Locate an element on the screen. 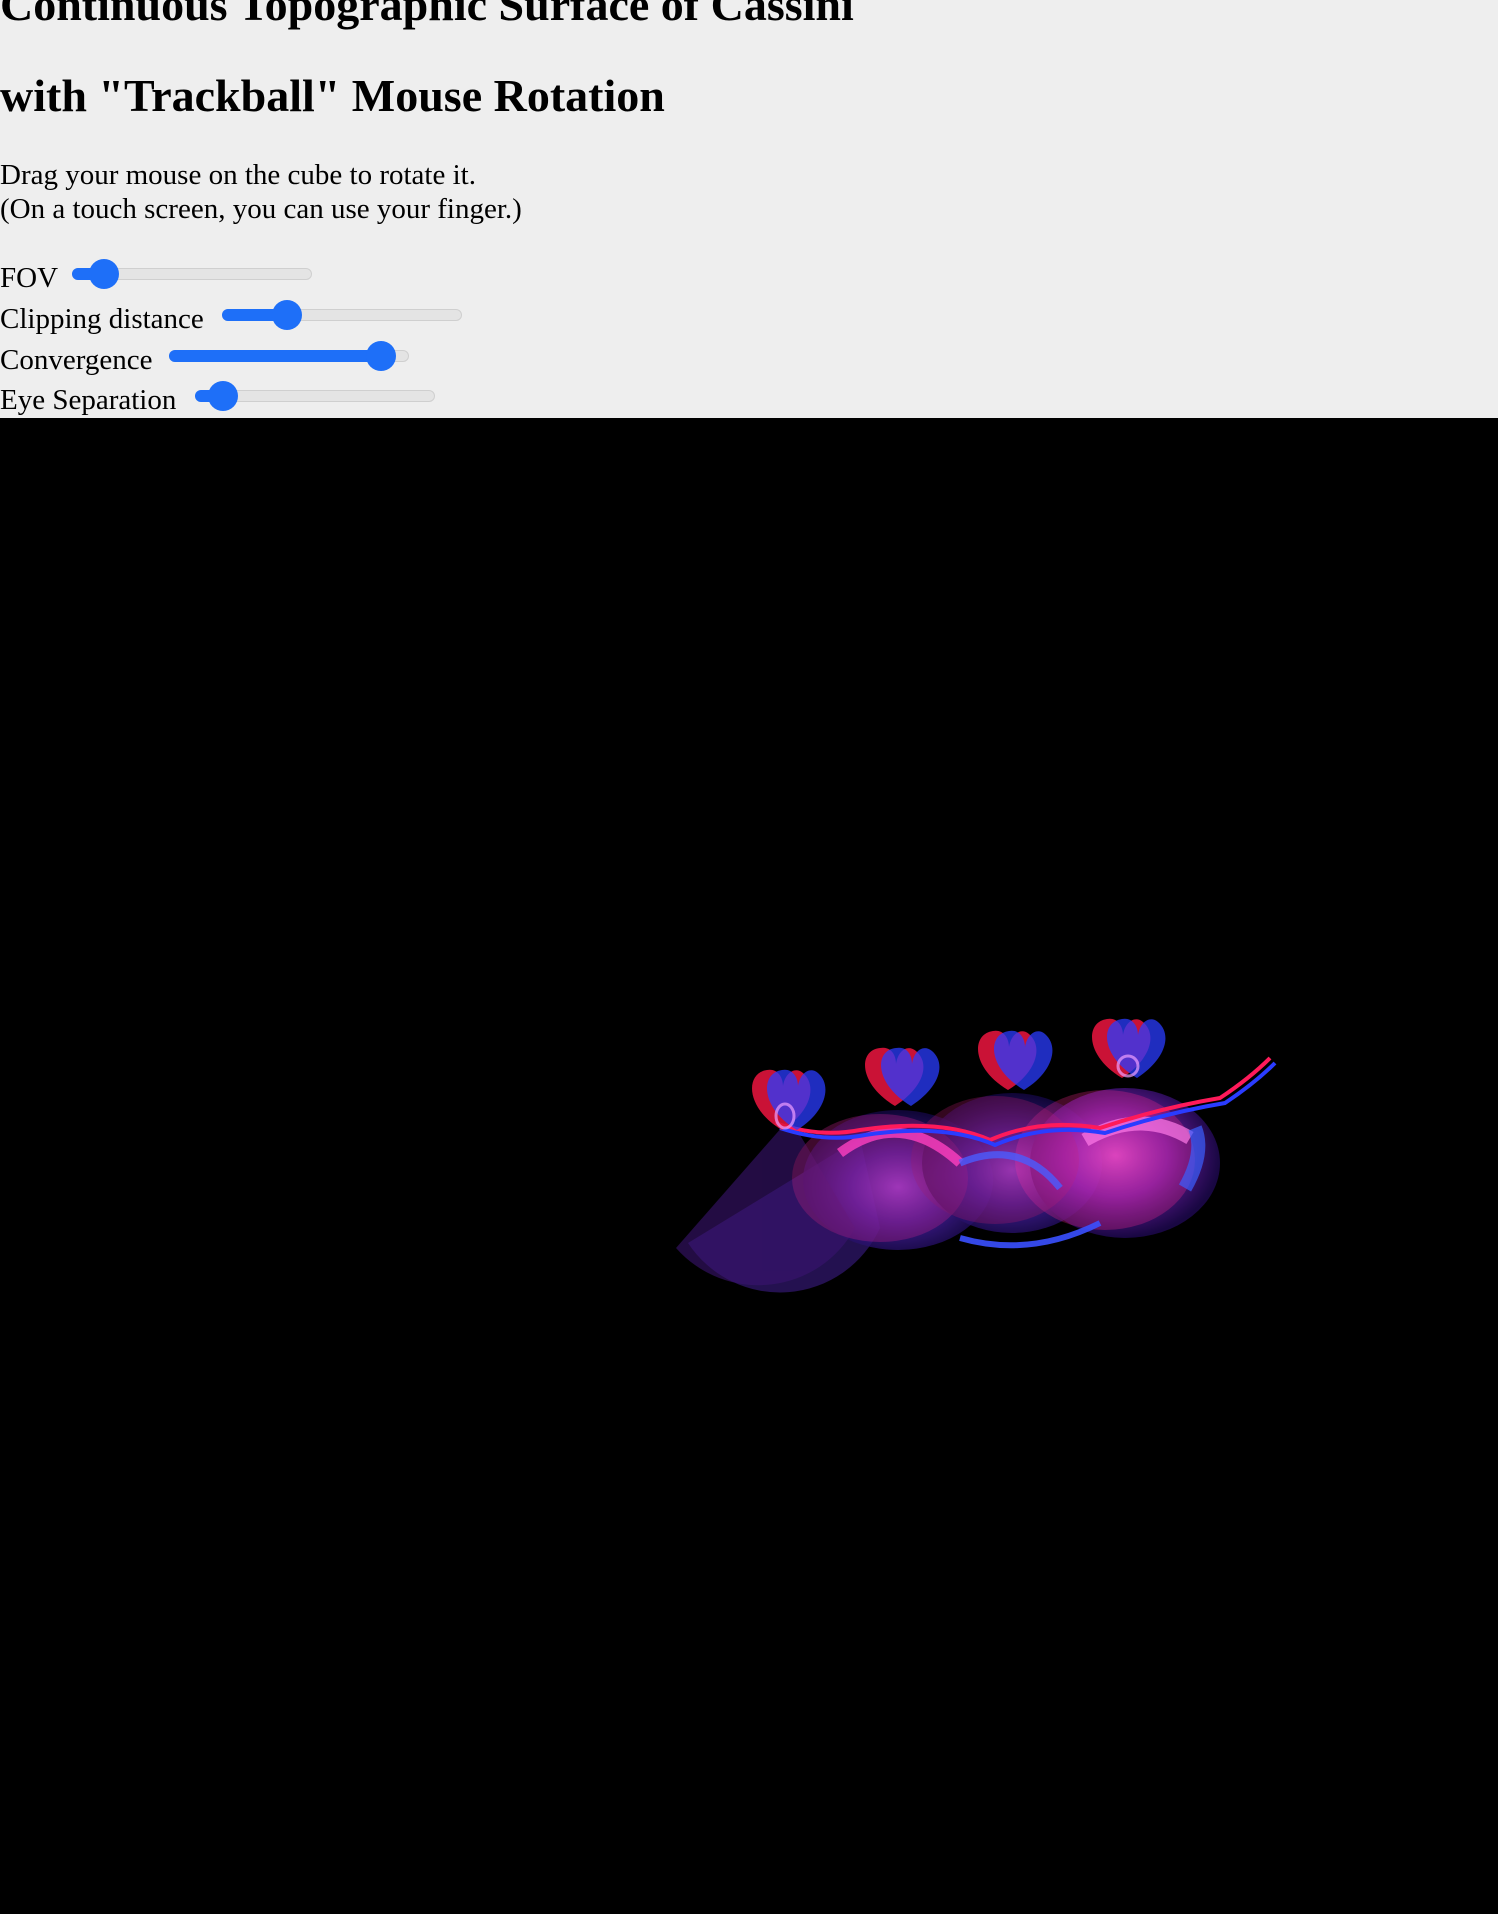  fov-slider is located at coordinates (192, 274).